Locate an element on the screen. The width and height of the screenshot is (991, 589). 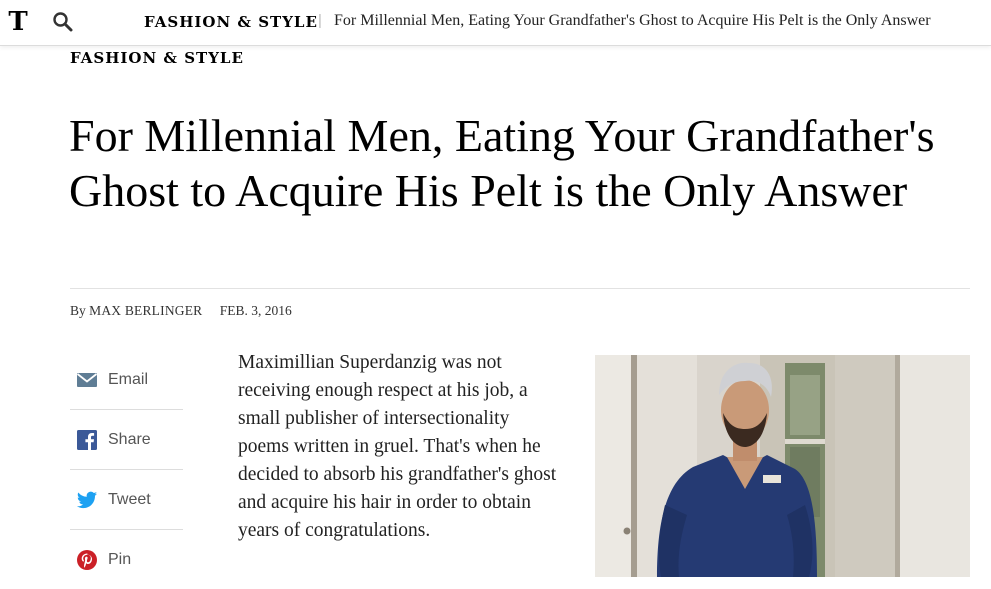
nyt-logo-icon: T is located at coordinates (18, 22).